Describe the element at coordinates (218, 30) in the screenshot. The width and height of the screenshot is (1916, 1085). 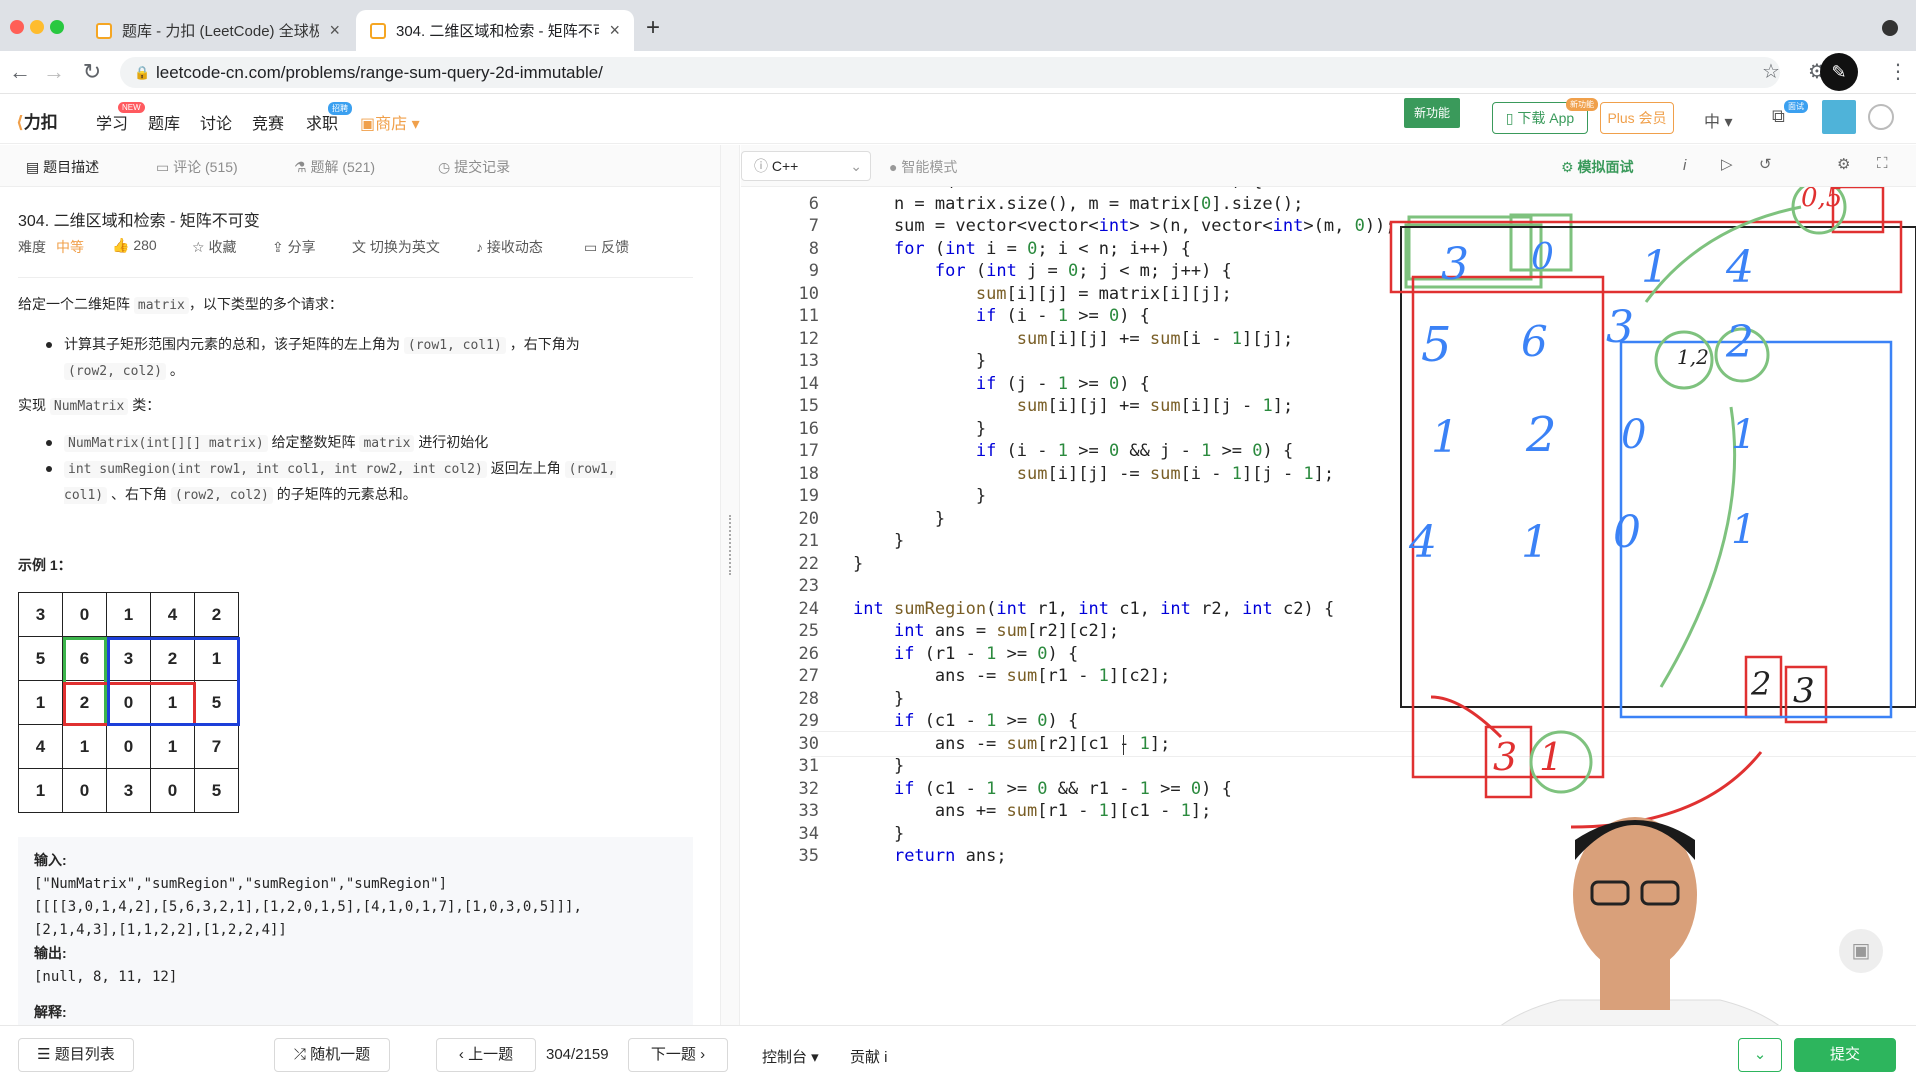
I see `browser-tab-problemset: 题库 - 力扣 (LeetCode) 全球极客 ×` at that location.